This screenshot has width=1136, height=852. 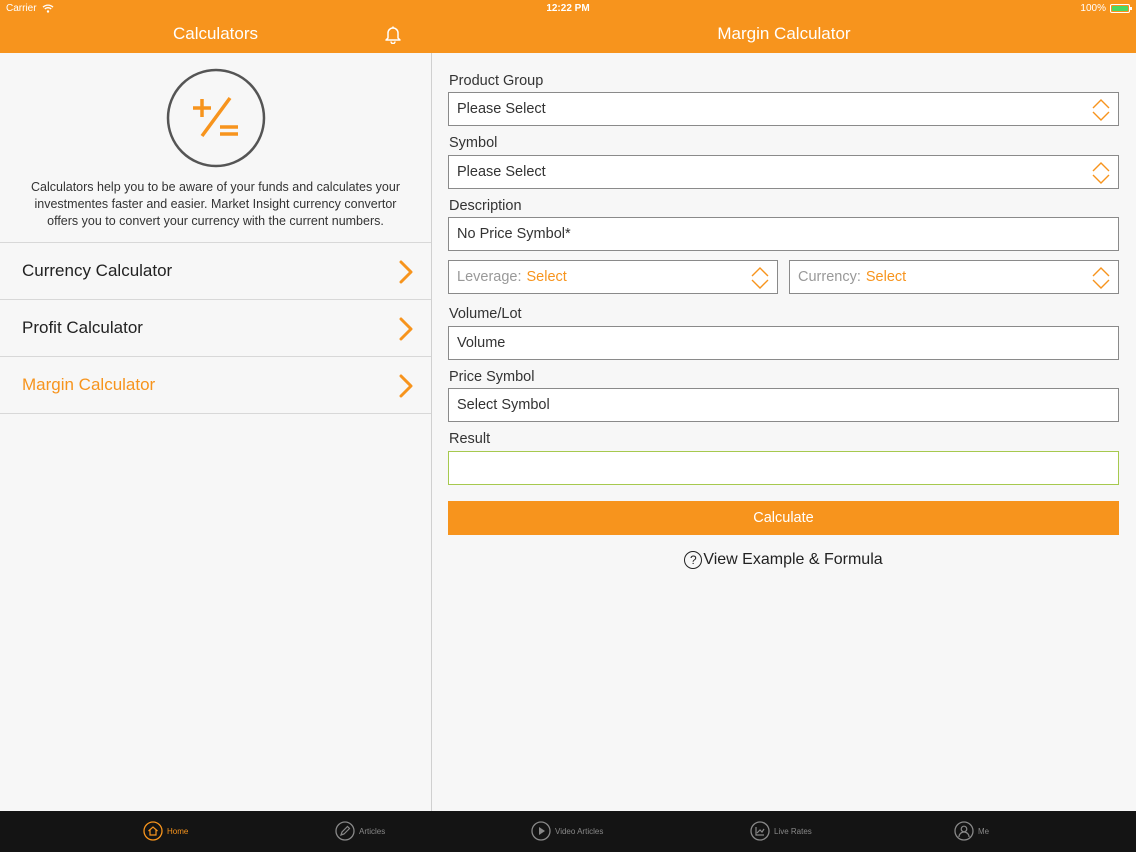 What do you see at coordinates (783, 172) in the screenshot?
I see `symbol-select: Please Select` at bounding box center [783, 172].